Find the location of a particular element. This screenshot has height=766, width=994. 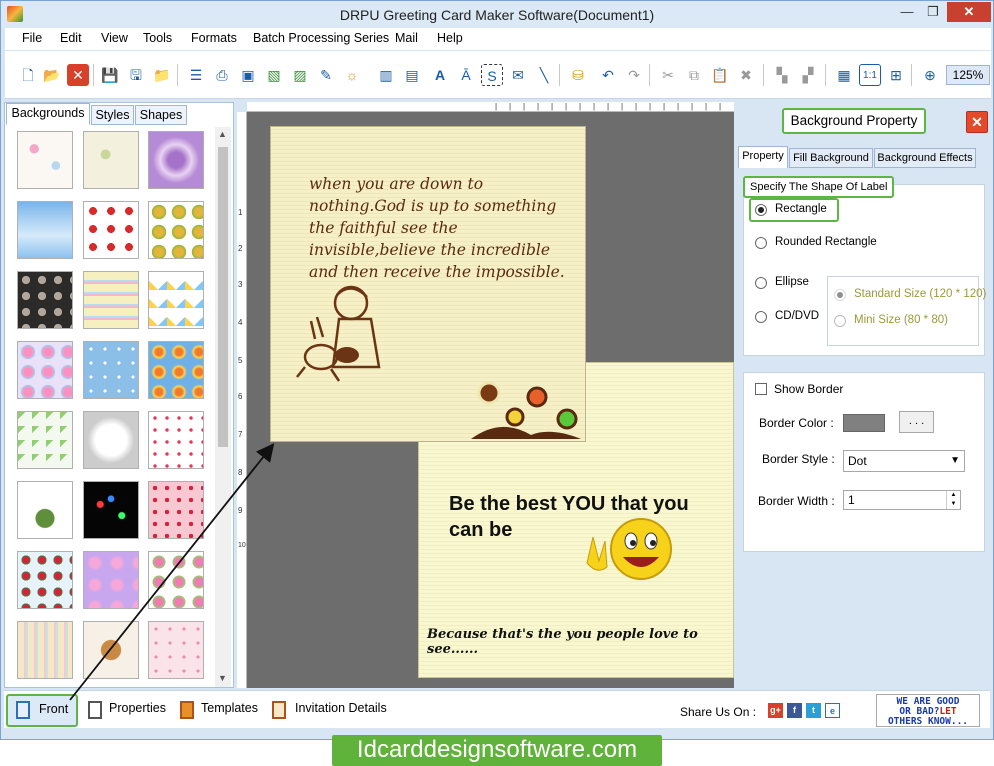

menu-tools: Tools is located at coordinates (157, 38).